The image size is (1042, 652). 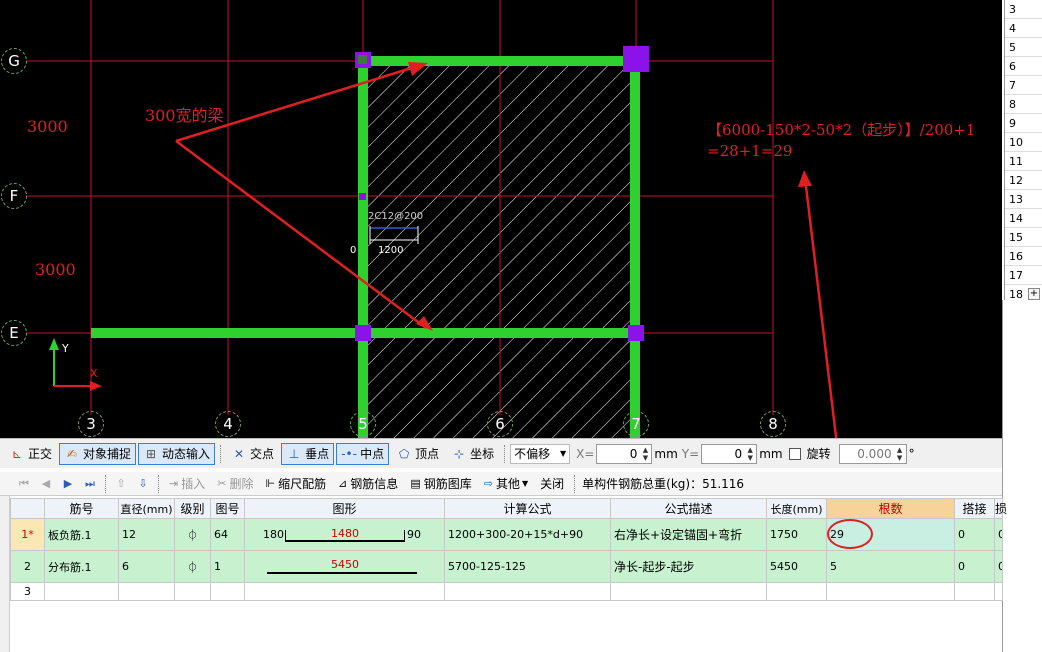 I want to click on last-record-icon: ⏭, so click(x=90, y=484).